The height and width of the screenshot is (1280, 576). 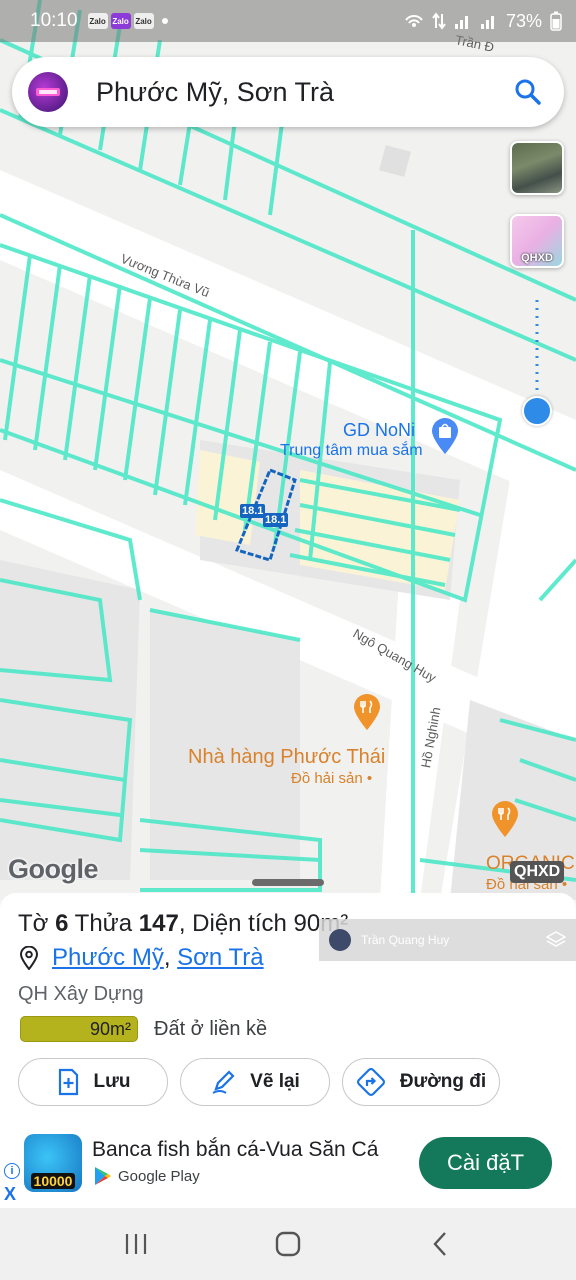 What do you see at coordinates (537, 411) in the screenshot?
I see `current-location-dot` at bounding box center [537, 411].